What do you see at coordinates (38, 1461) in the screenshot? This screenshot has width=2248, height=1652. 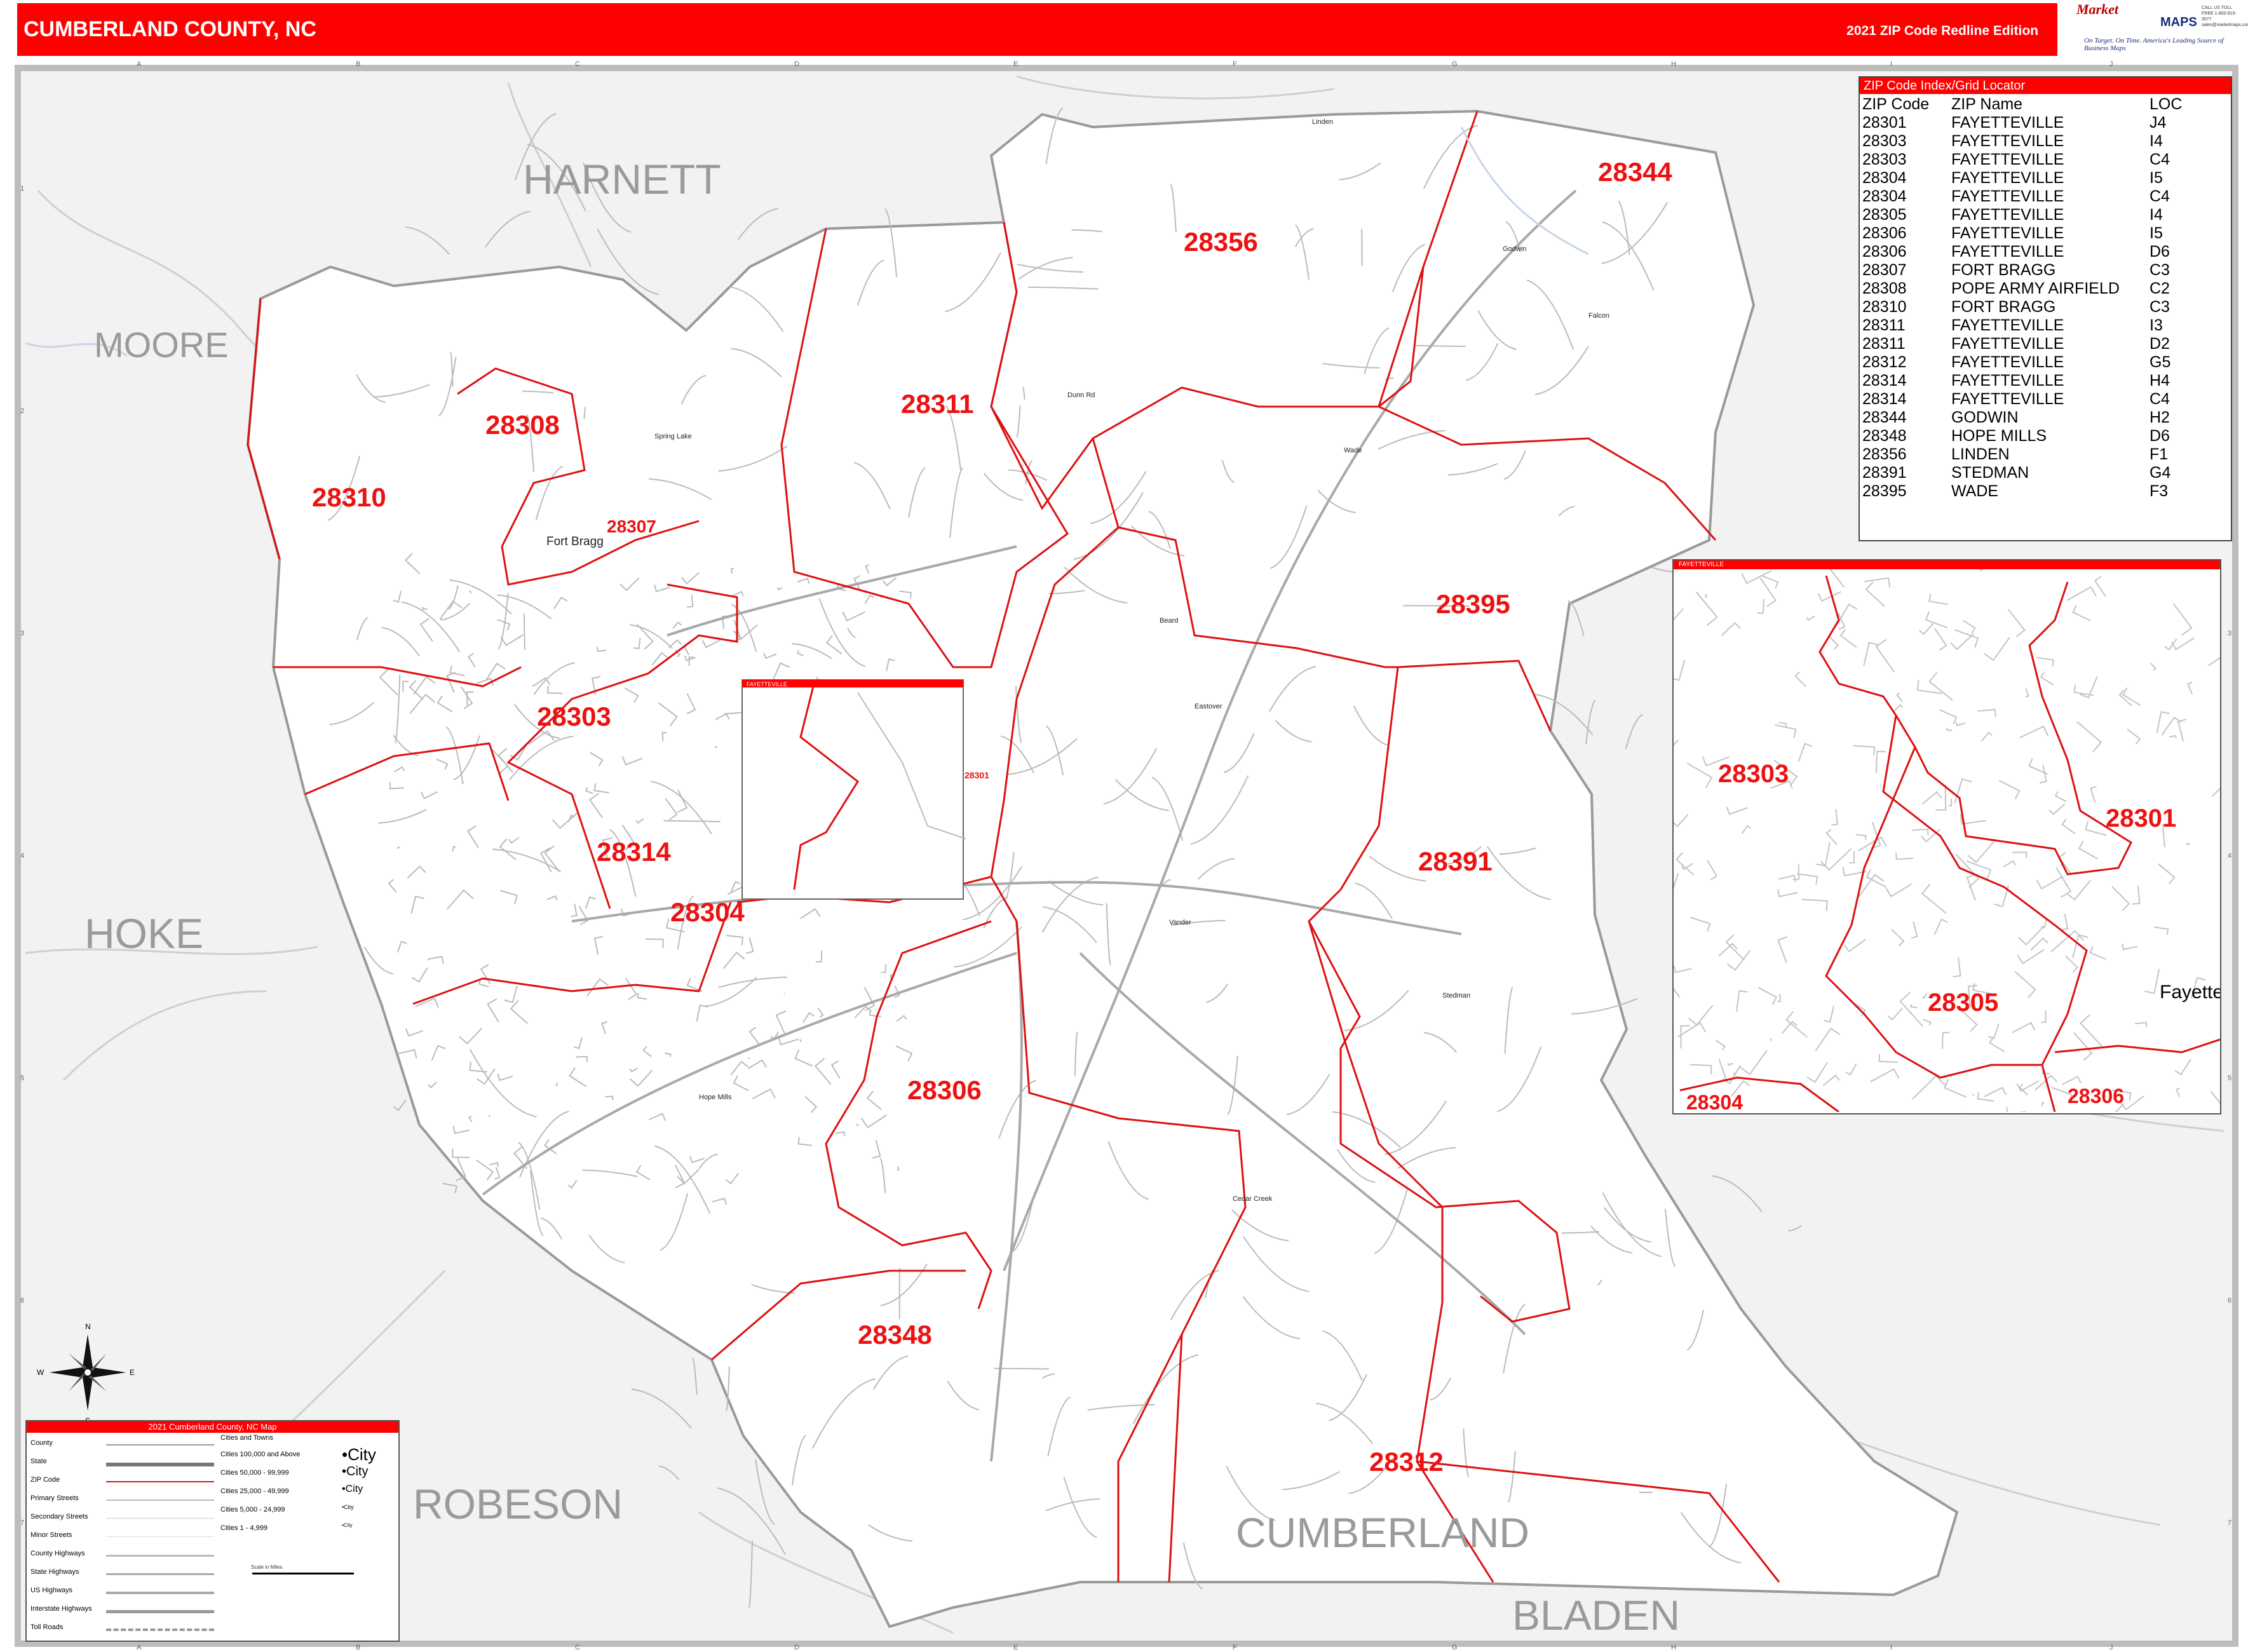 I see `legend-item-label: State` at bounding box center [38, 1461].